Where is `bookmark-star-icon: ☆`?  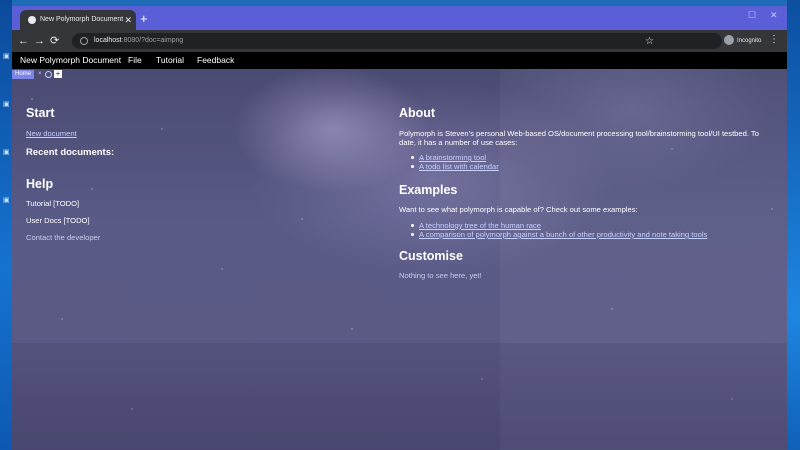
bookmark-star-icon: ☆ is located at coordinates (649, 41).